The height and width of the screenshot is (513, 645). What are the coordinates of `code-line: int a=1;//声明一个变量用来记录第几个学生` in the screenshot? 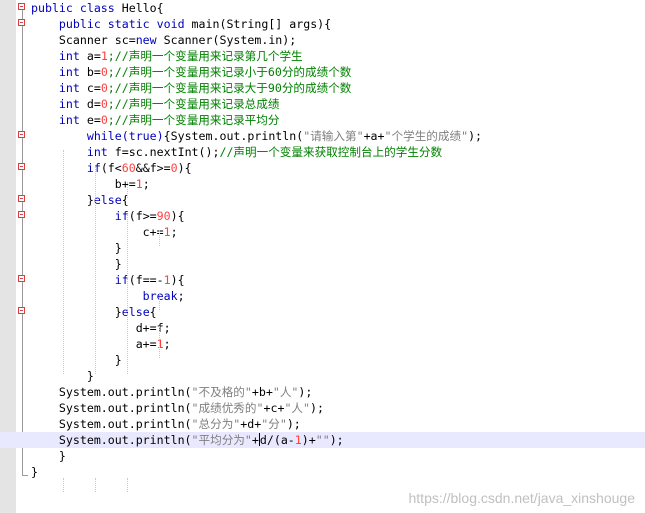 It's located at (322, 56).